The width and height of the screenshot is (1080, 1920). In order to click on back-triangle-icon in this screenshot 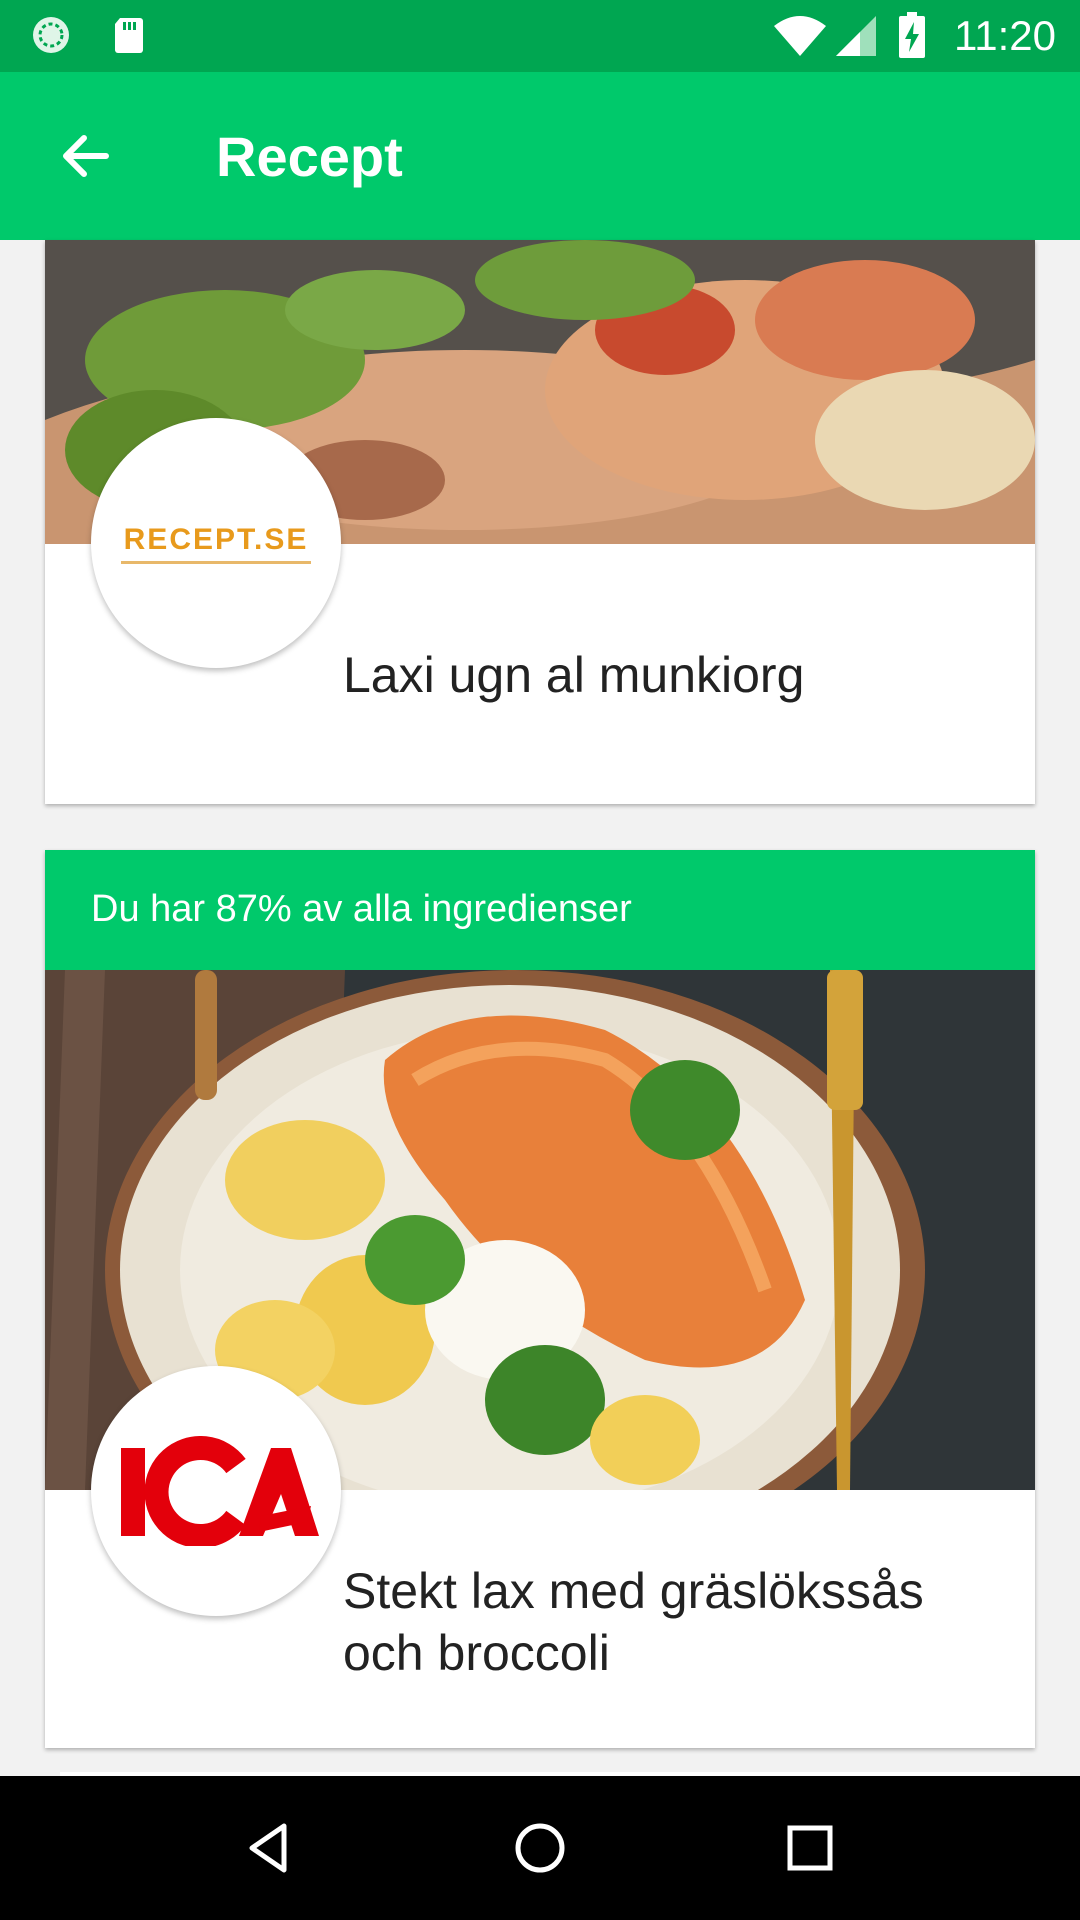, I will do `click(270, 1848)`.